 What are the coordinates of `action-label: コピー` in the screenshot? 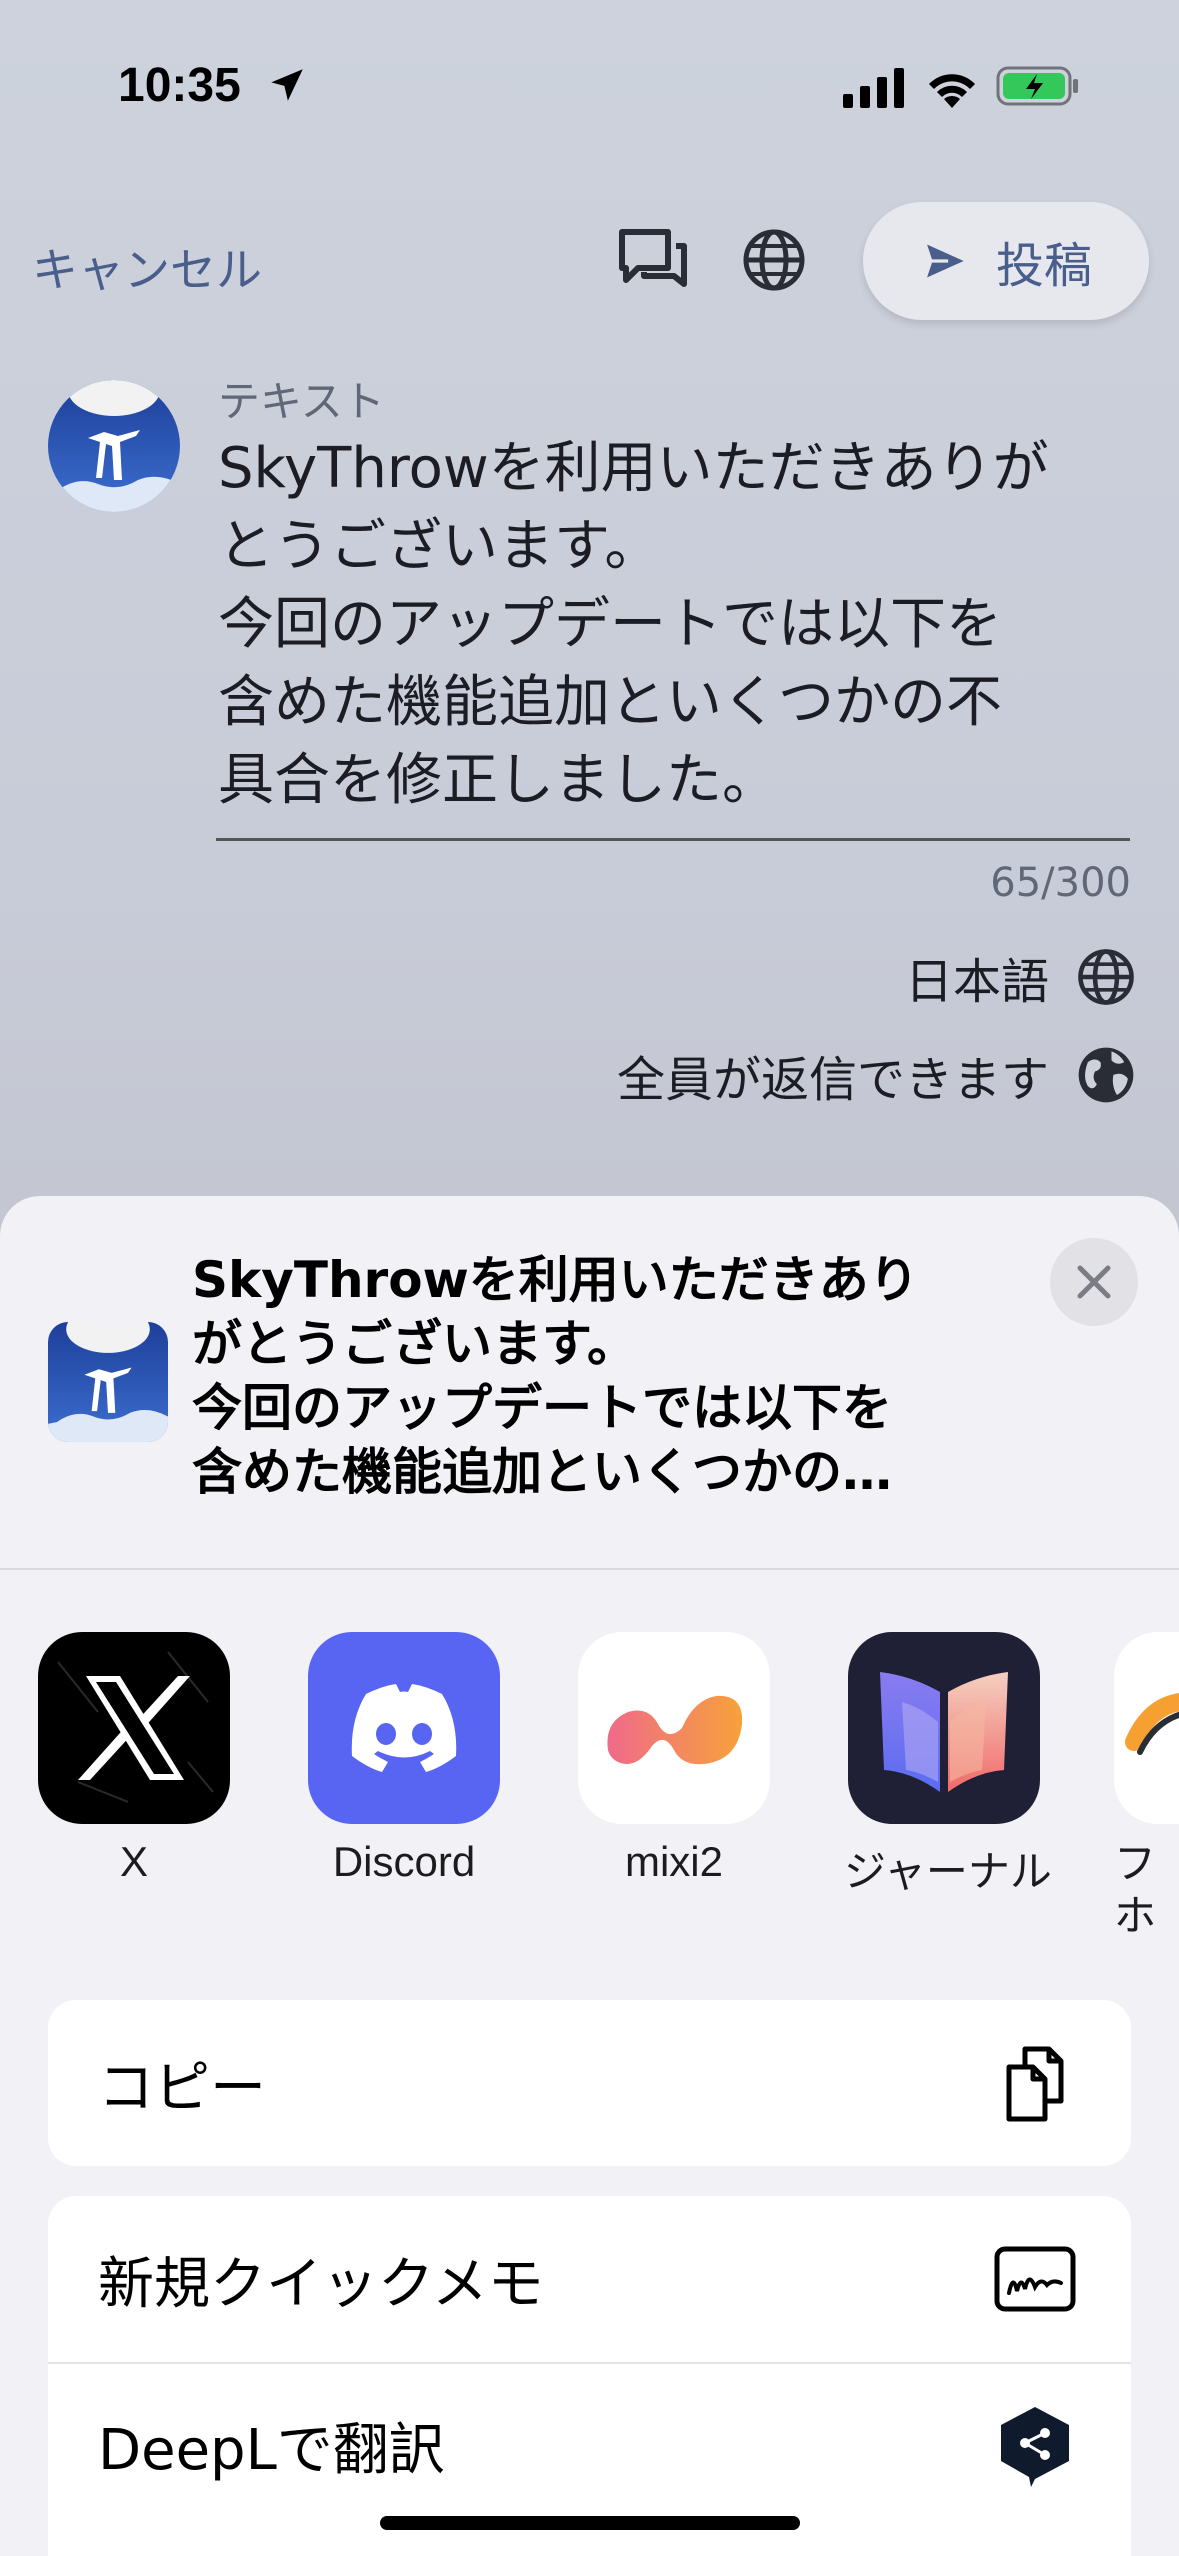 It's located at (182, 2088).